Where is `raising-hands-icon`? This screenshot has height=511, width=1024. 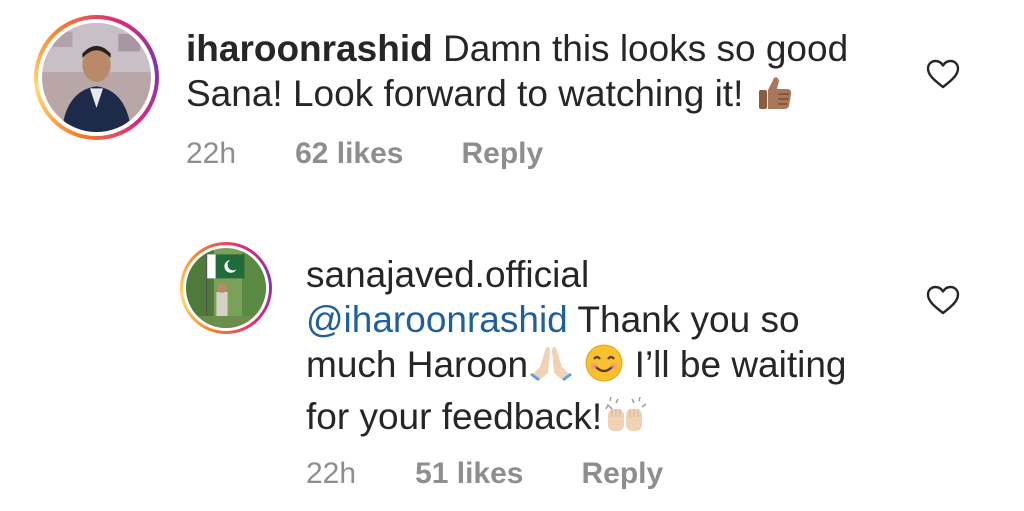
raising-hands-icon is located at coordinates (625, 419).